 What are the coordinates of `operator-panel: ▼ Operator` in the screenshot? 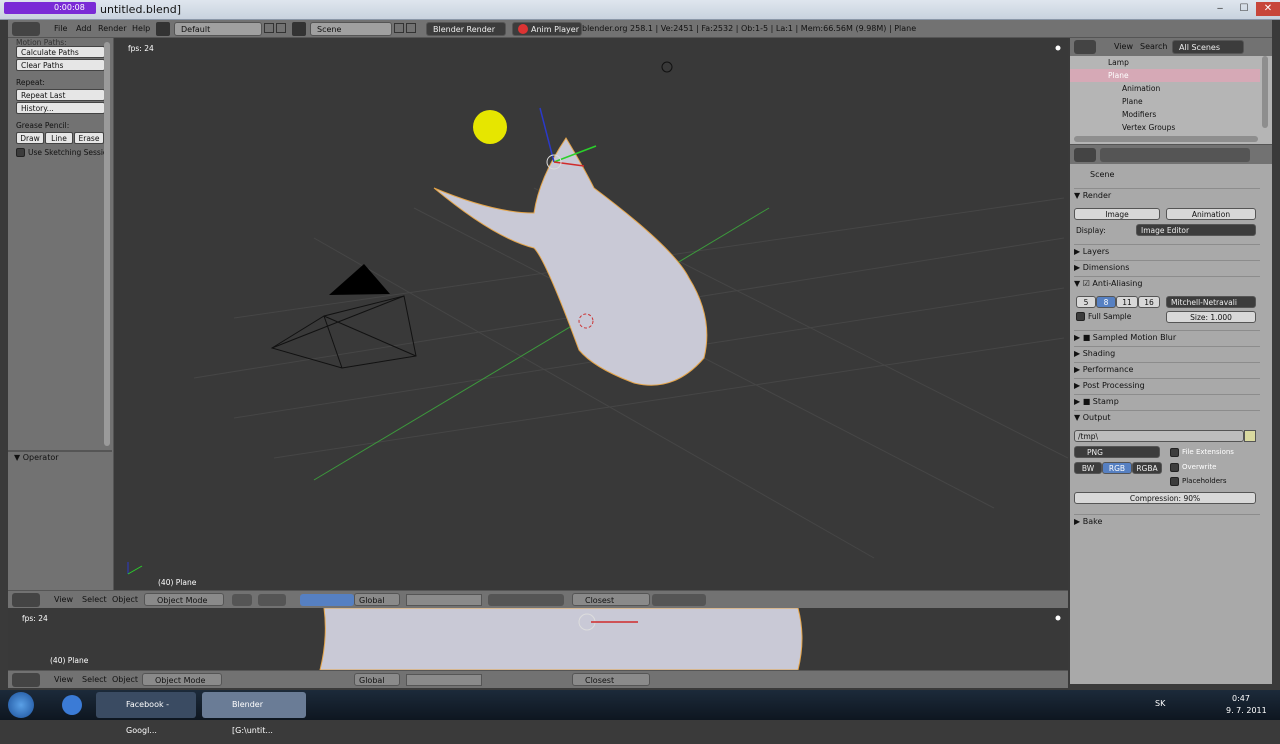 It's located at (36, 457).